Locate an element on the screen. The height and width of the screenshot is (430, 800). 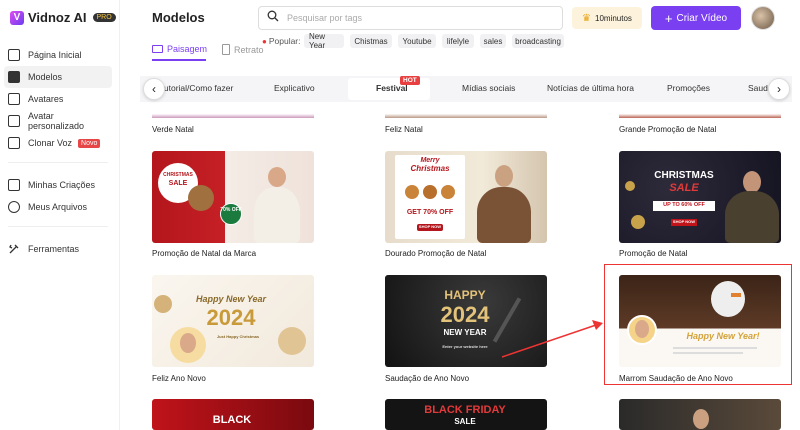
category-explainer: Explicativo is located at coordinates (294, 88).